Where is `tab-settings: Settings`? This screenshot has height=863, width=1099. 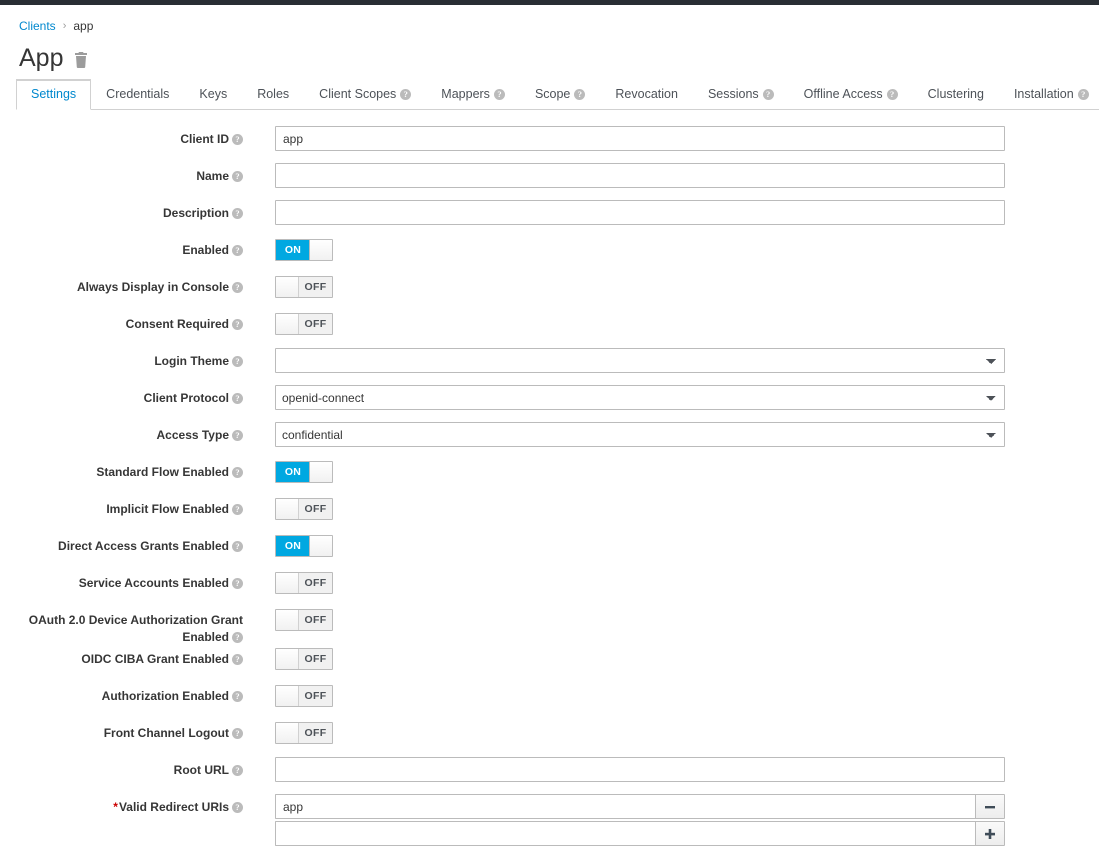 tab-settings: Settings is located at coordinates (54, 94).